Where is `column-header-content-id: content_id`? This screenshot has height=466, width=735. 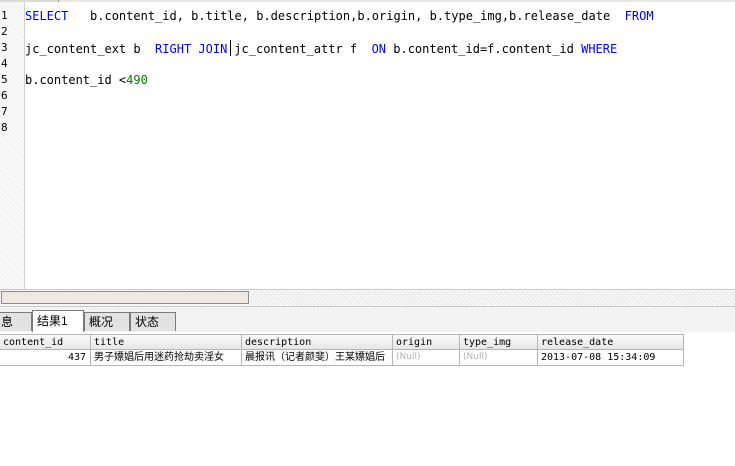
column-header-content-id: content_id is located at coordinates (45, 342).